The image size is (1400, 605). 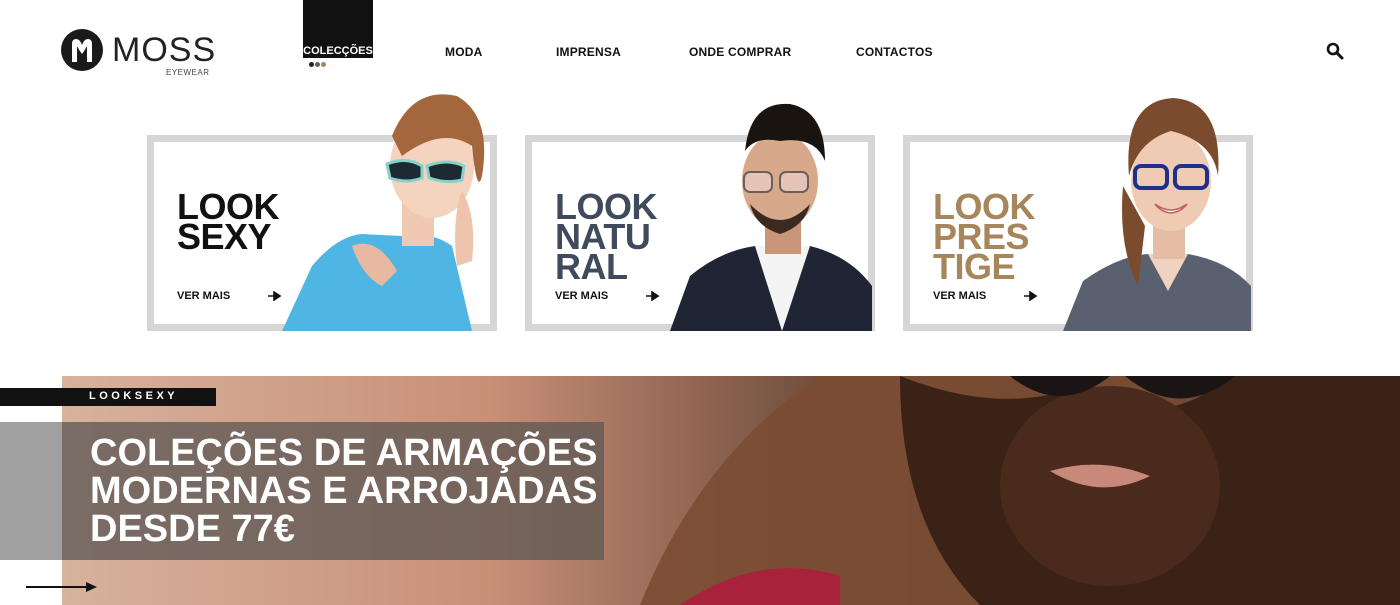 I want to click on look-card-prestige: LOOK PRES TIGE VER MAIS, so click(x=1078, y=214).